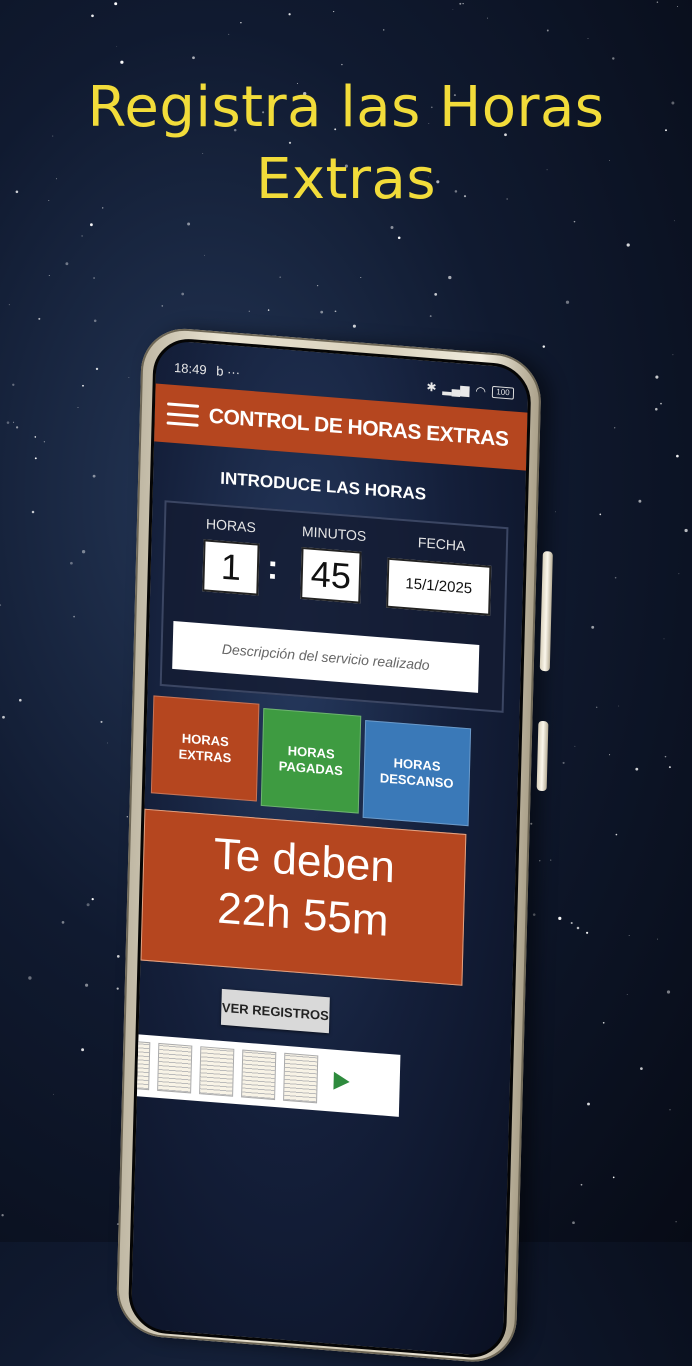 The image size is (692, 1366). Describe the element at coordinates (228, 371) in the screenshot. I see `status-notification: b ···` at that location.